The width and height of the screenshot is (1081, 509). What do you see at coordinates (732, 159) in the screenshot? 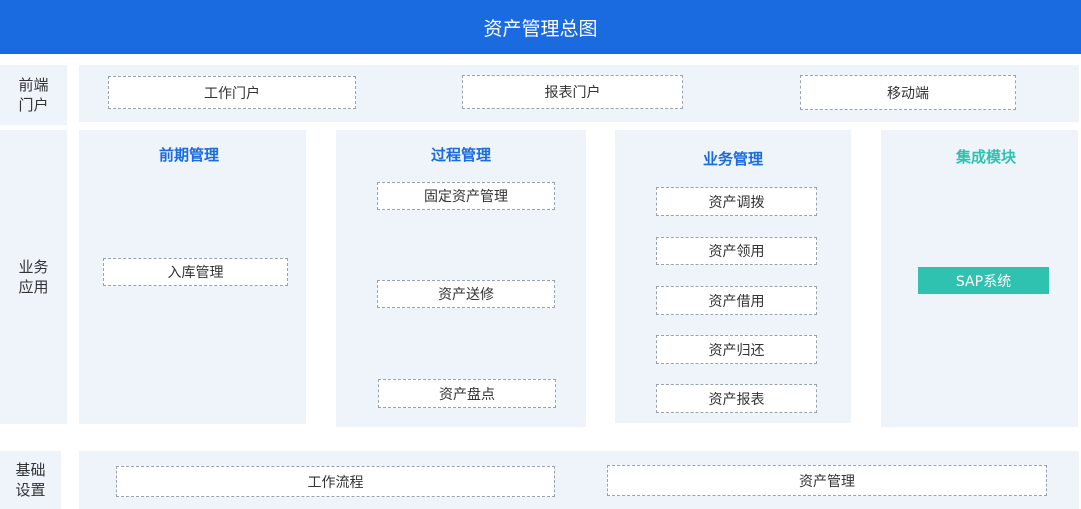
I see `column-title-business: 业务管理` at bounding box center [732, 159].